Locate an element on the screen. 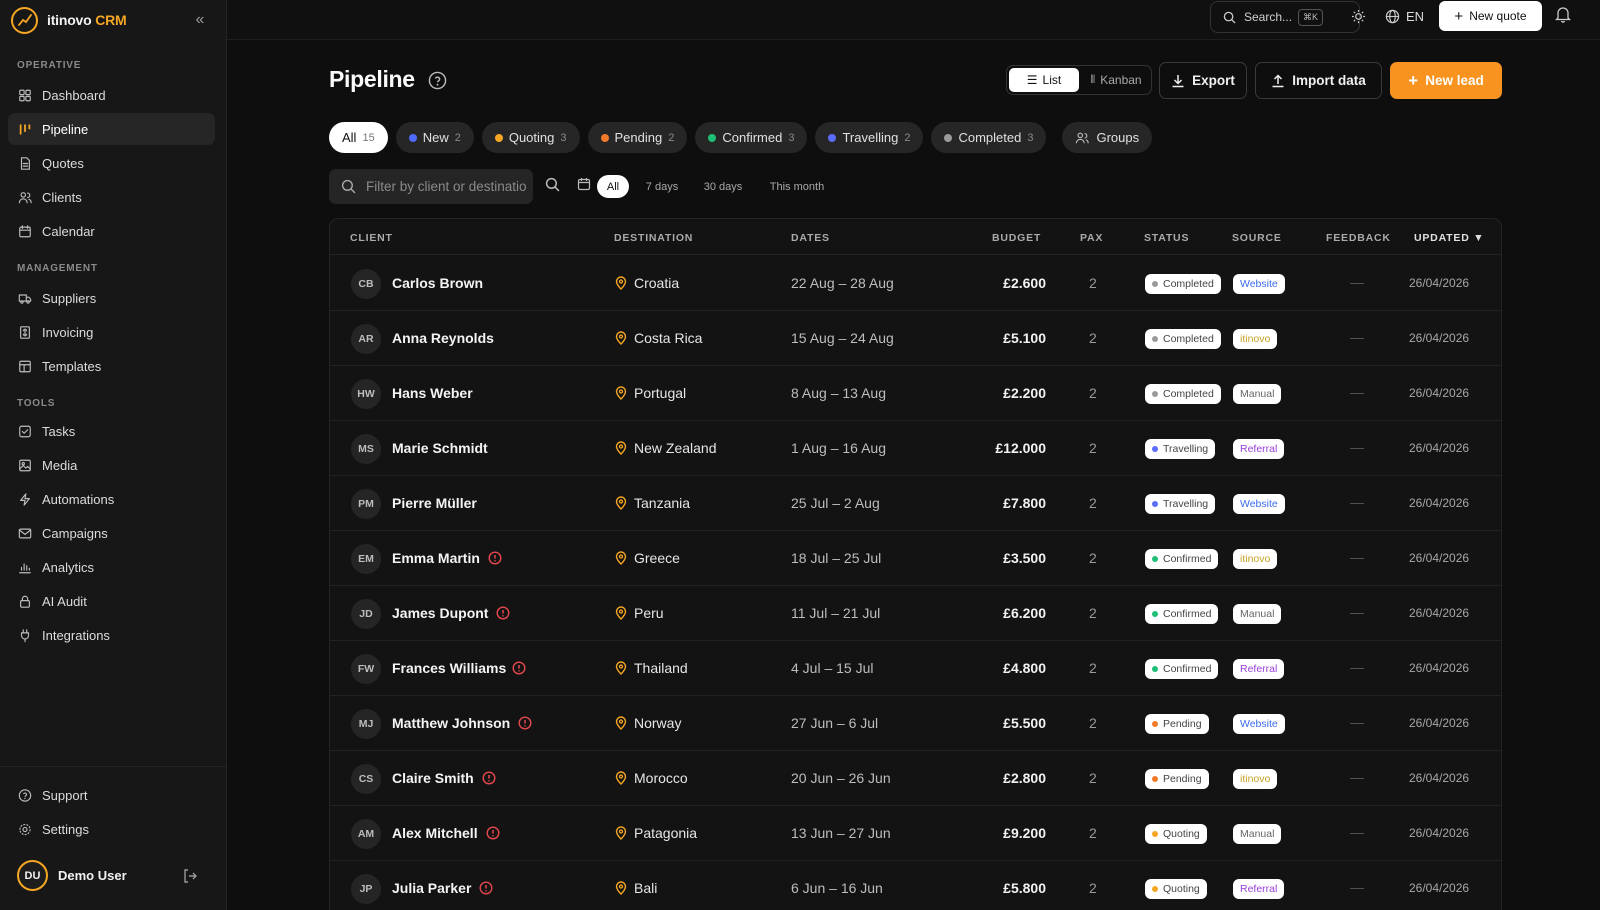 The width and height of the screenshot is (1600, 910). map-pin-icon is located at coordinates (621, 448).